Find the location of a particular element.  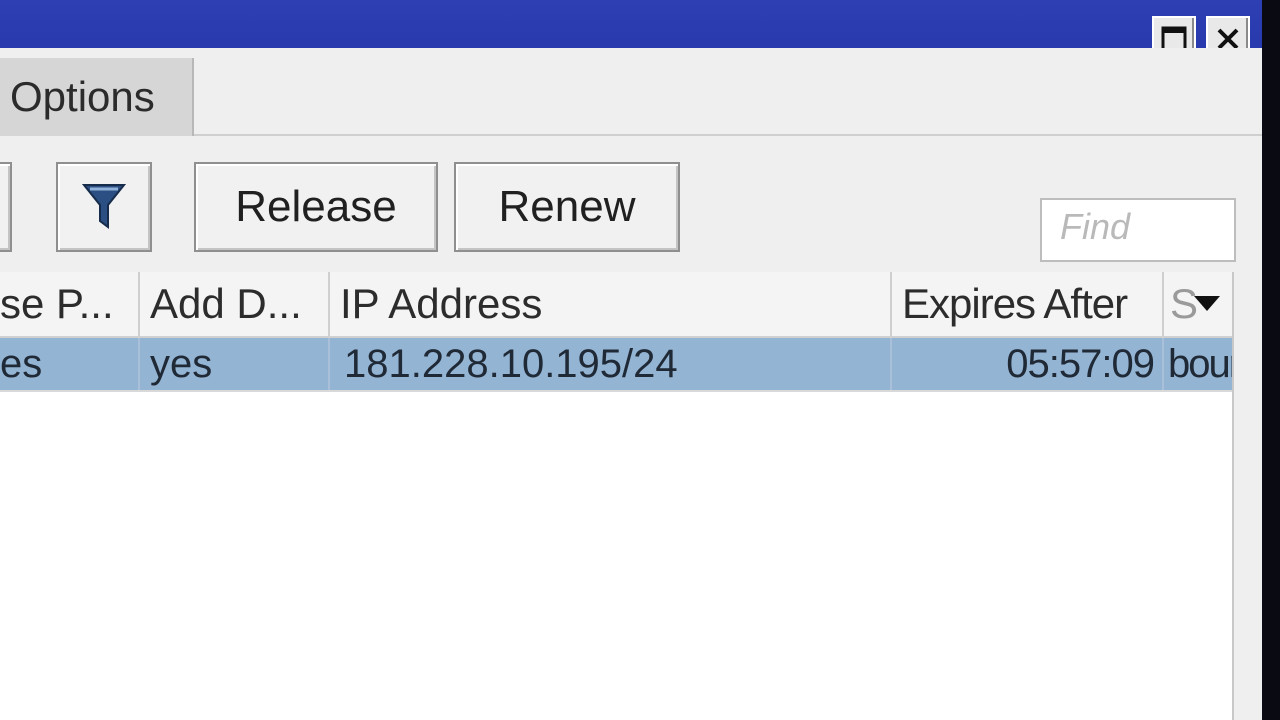

cell-add-default-route: yes is located at coordinates (235, 364).